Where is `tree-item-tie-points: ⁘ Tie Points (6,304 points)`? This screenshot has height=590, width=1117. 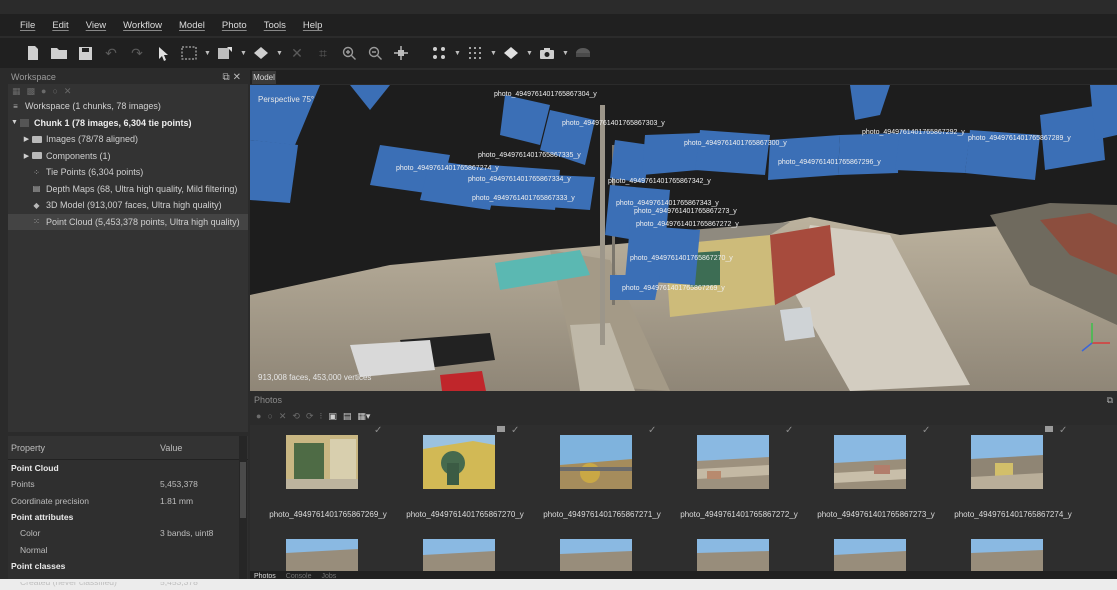
tree-item-tie-points: ⁘ Tie Points (6,304 points) is located at coordinates (128, 172).